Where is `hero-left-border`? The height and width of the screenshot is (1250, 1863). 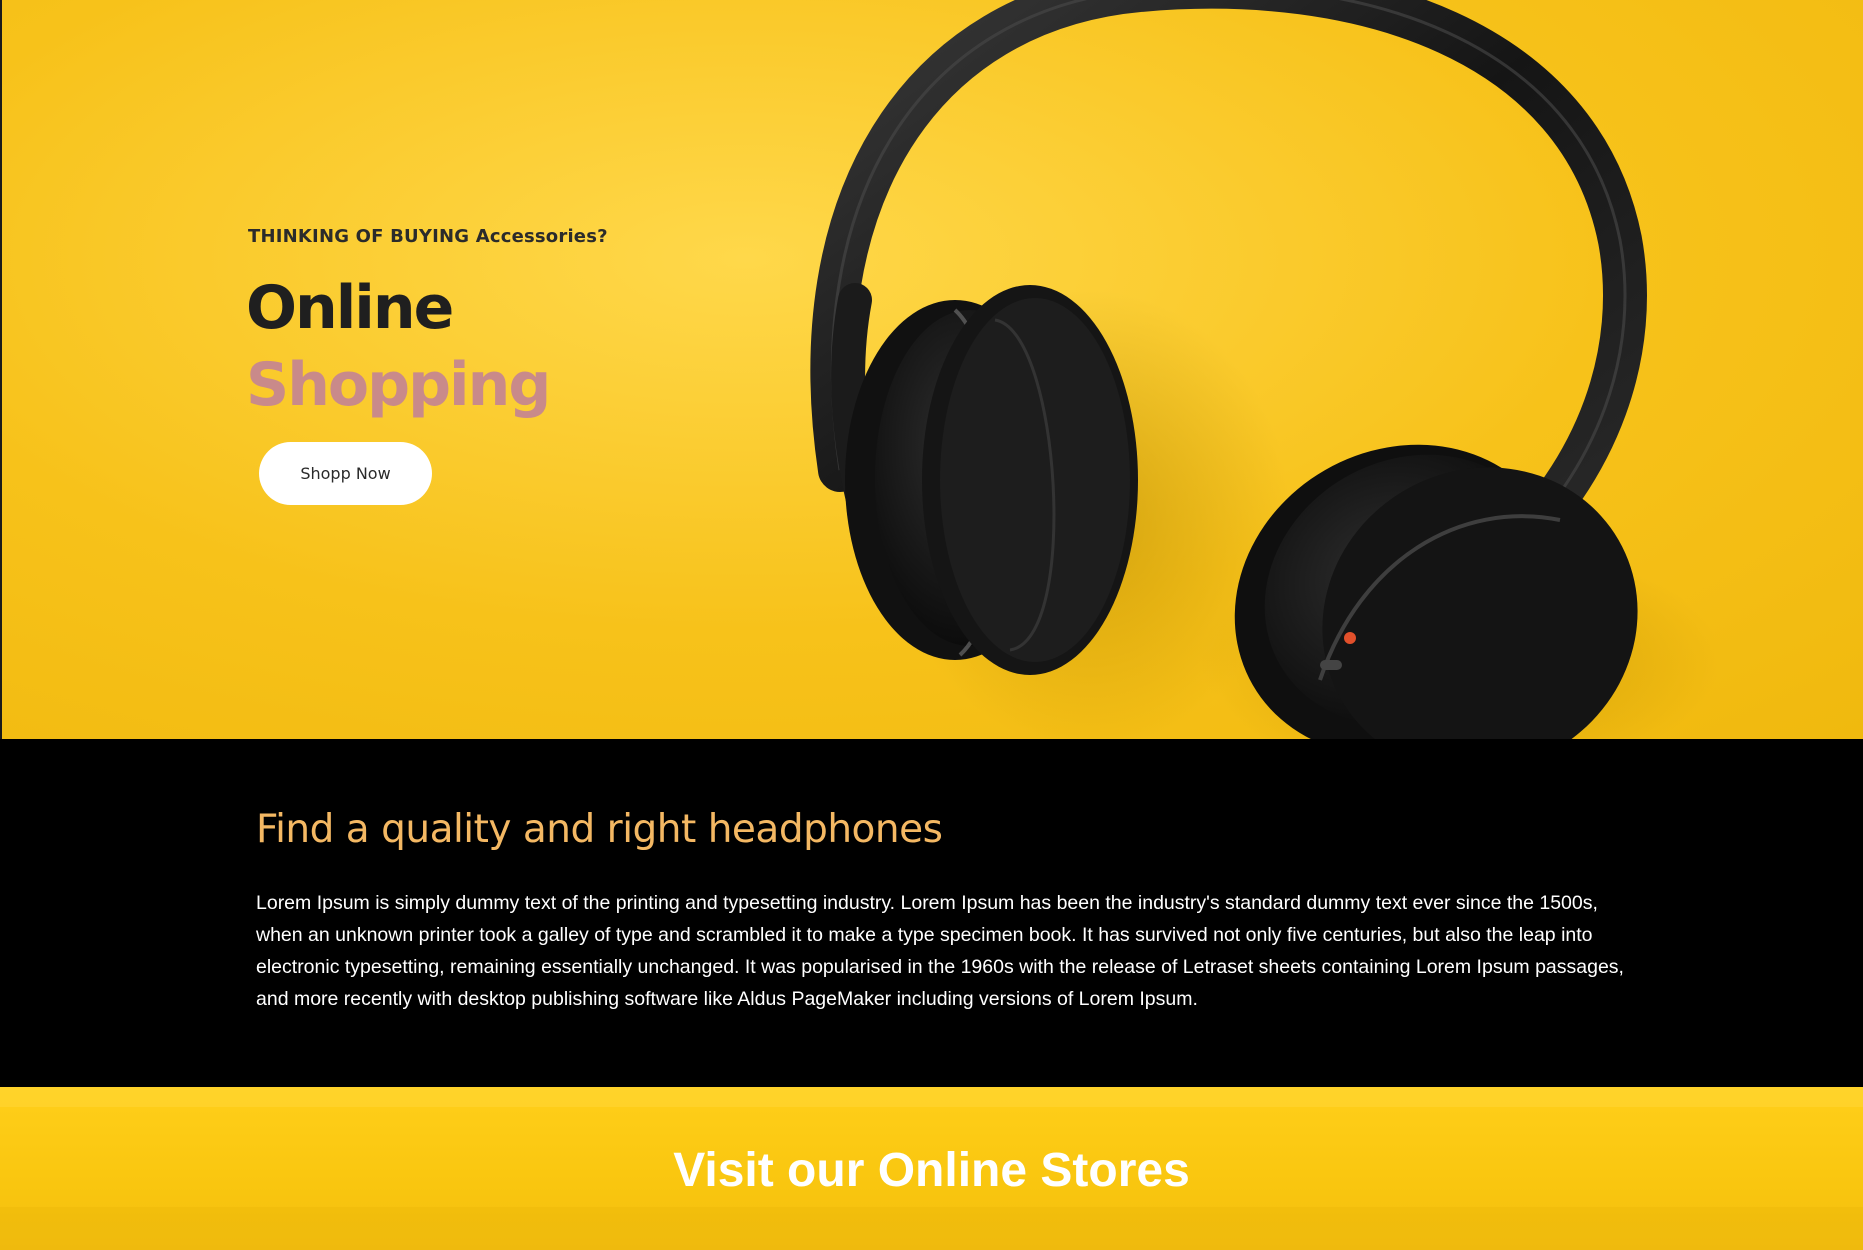 hero-left-border is located at coordinates (1, 369).